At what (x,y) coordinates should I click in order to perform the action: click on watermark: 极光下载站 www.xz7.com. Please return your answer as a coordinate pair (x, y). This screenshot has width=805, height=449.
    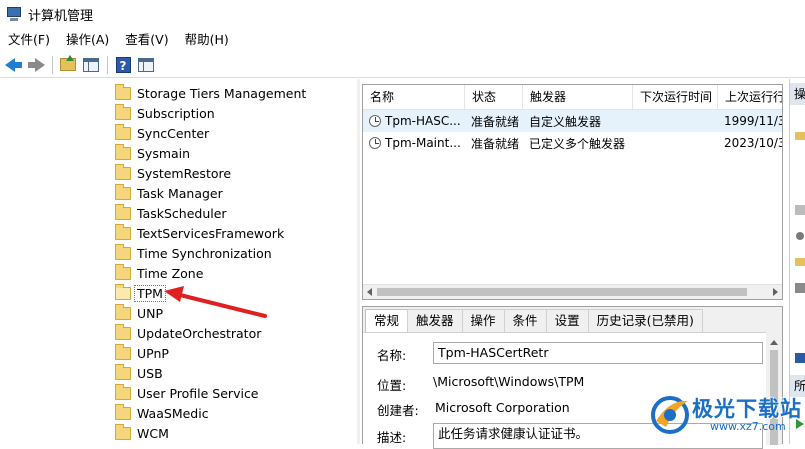
    Looking at the image, I should click on (725, 415).